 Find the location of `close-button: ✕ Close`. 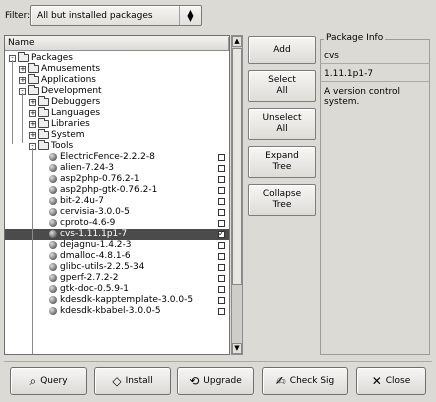

close-button: ✕ Close is located at coordinates (391, 381).